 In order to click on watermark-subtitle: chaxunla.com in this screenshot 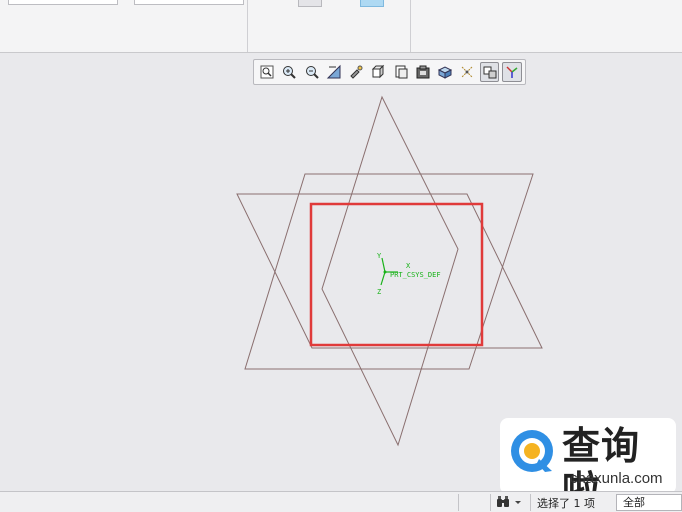, I will do `click(616, 478)`.